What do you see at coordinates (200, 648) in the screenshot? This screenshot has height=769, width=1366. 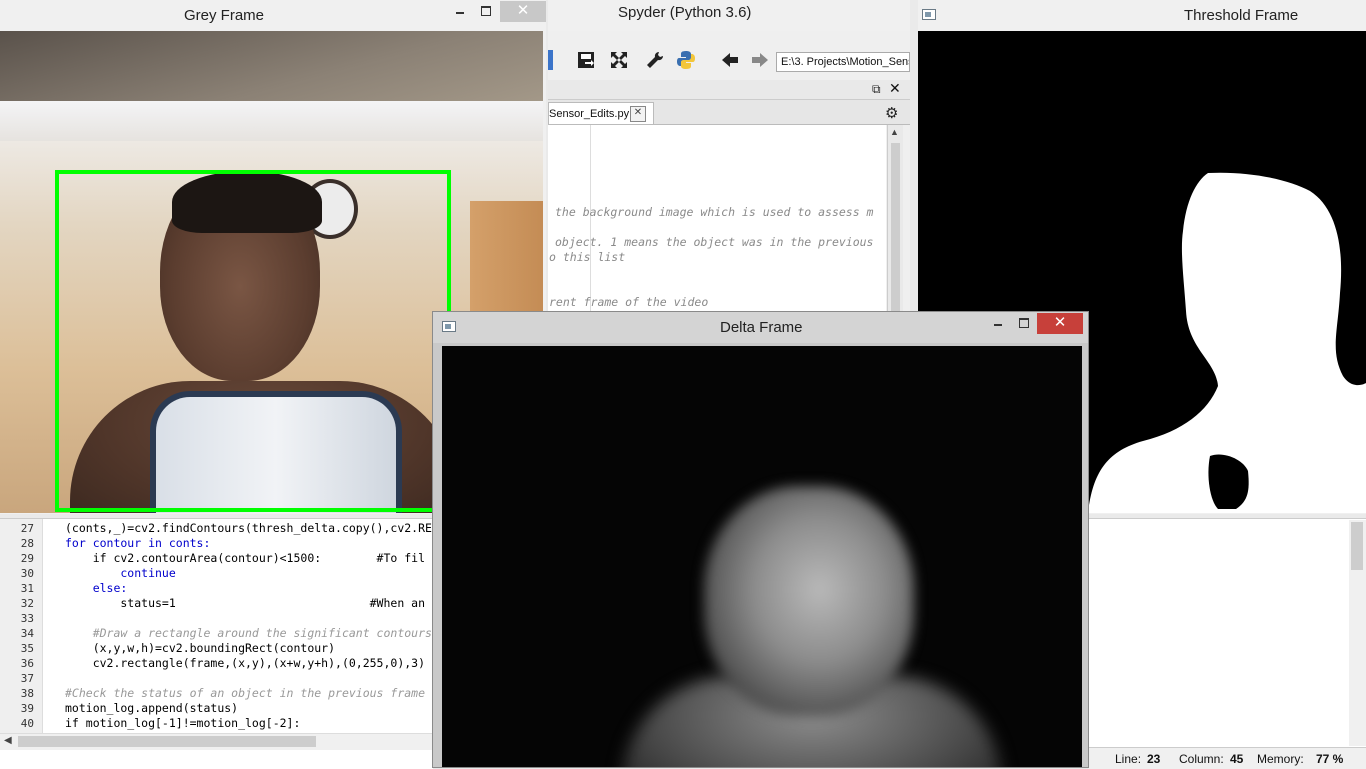 I see `code-text: (x,y,w,h)=cv2.boundingRect(contour)` at bounding box center [200, 648].